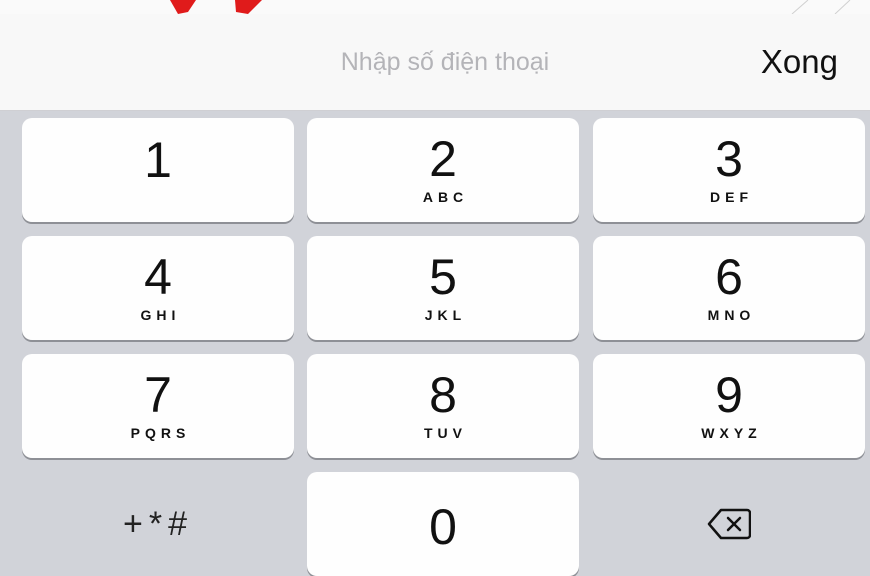 The image size is (870, 576). What do you see at coordinates (443, 277) in the screenshot?
I see `key-digit: 5` at bounding box center [443, 277].